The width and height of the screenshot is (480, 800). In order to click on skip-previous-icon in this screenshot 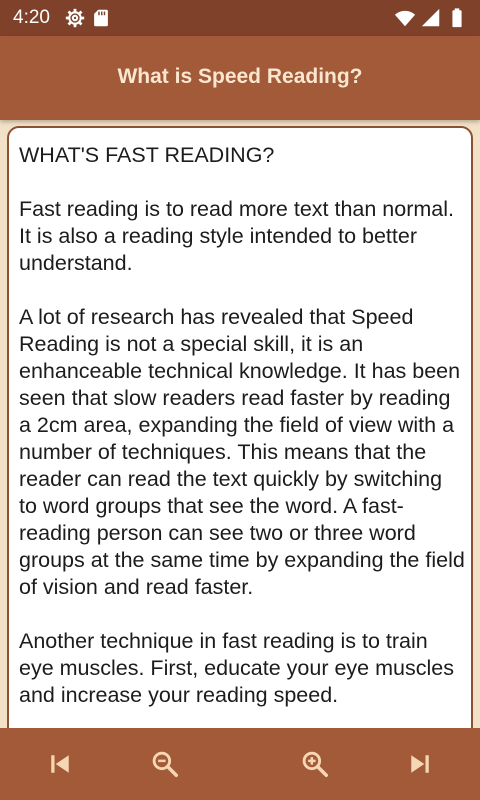, I will do `click(60, 764)`.